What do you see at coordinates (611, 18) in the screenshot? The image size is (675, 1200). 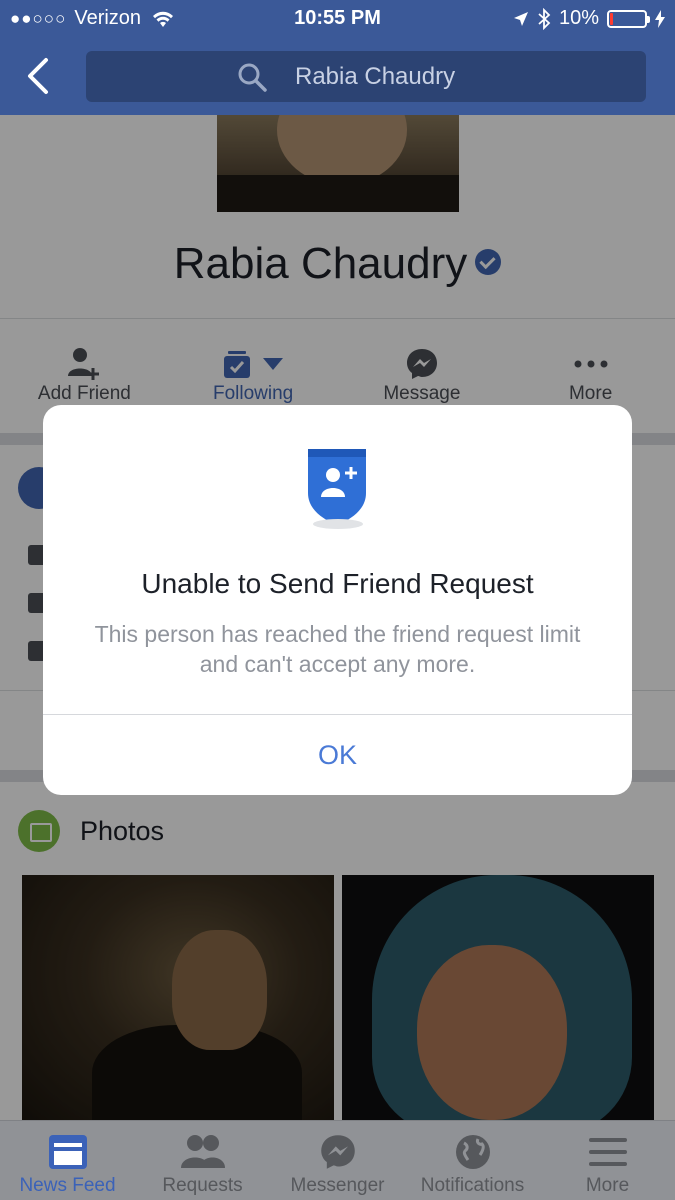 I see `battery-level` at bounding box center [611, 18].